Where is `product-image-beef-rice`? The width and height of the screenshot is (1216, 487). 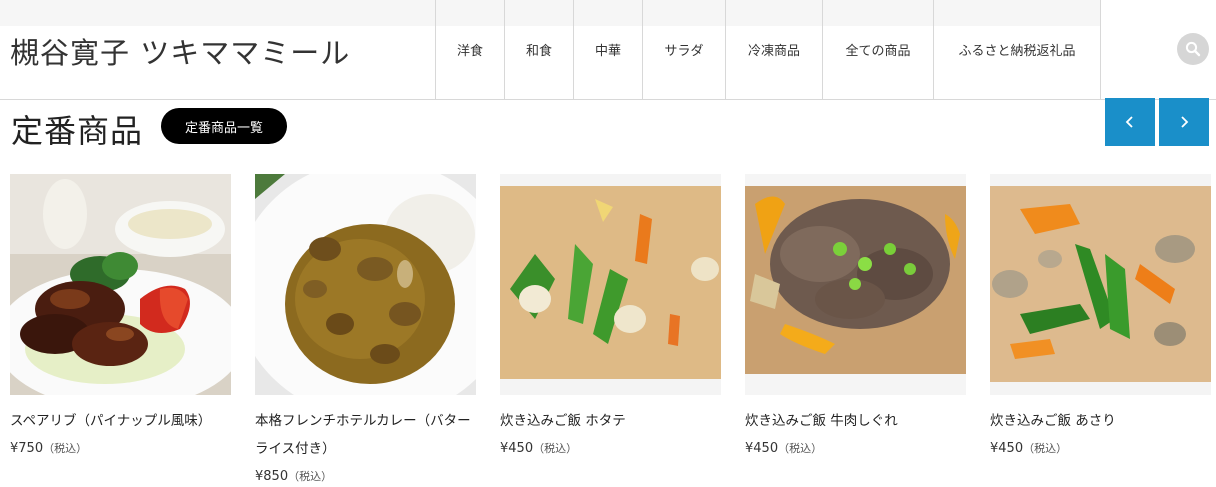
product-image-beef-rice is located at coordinates (855, 284).